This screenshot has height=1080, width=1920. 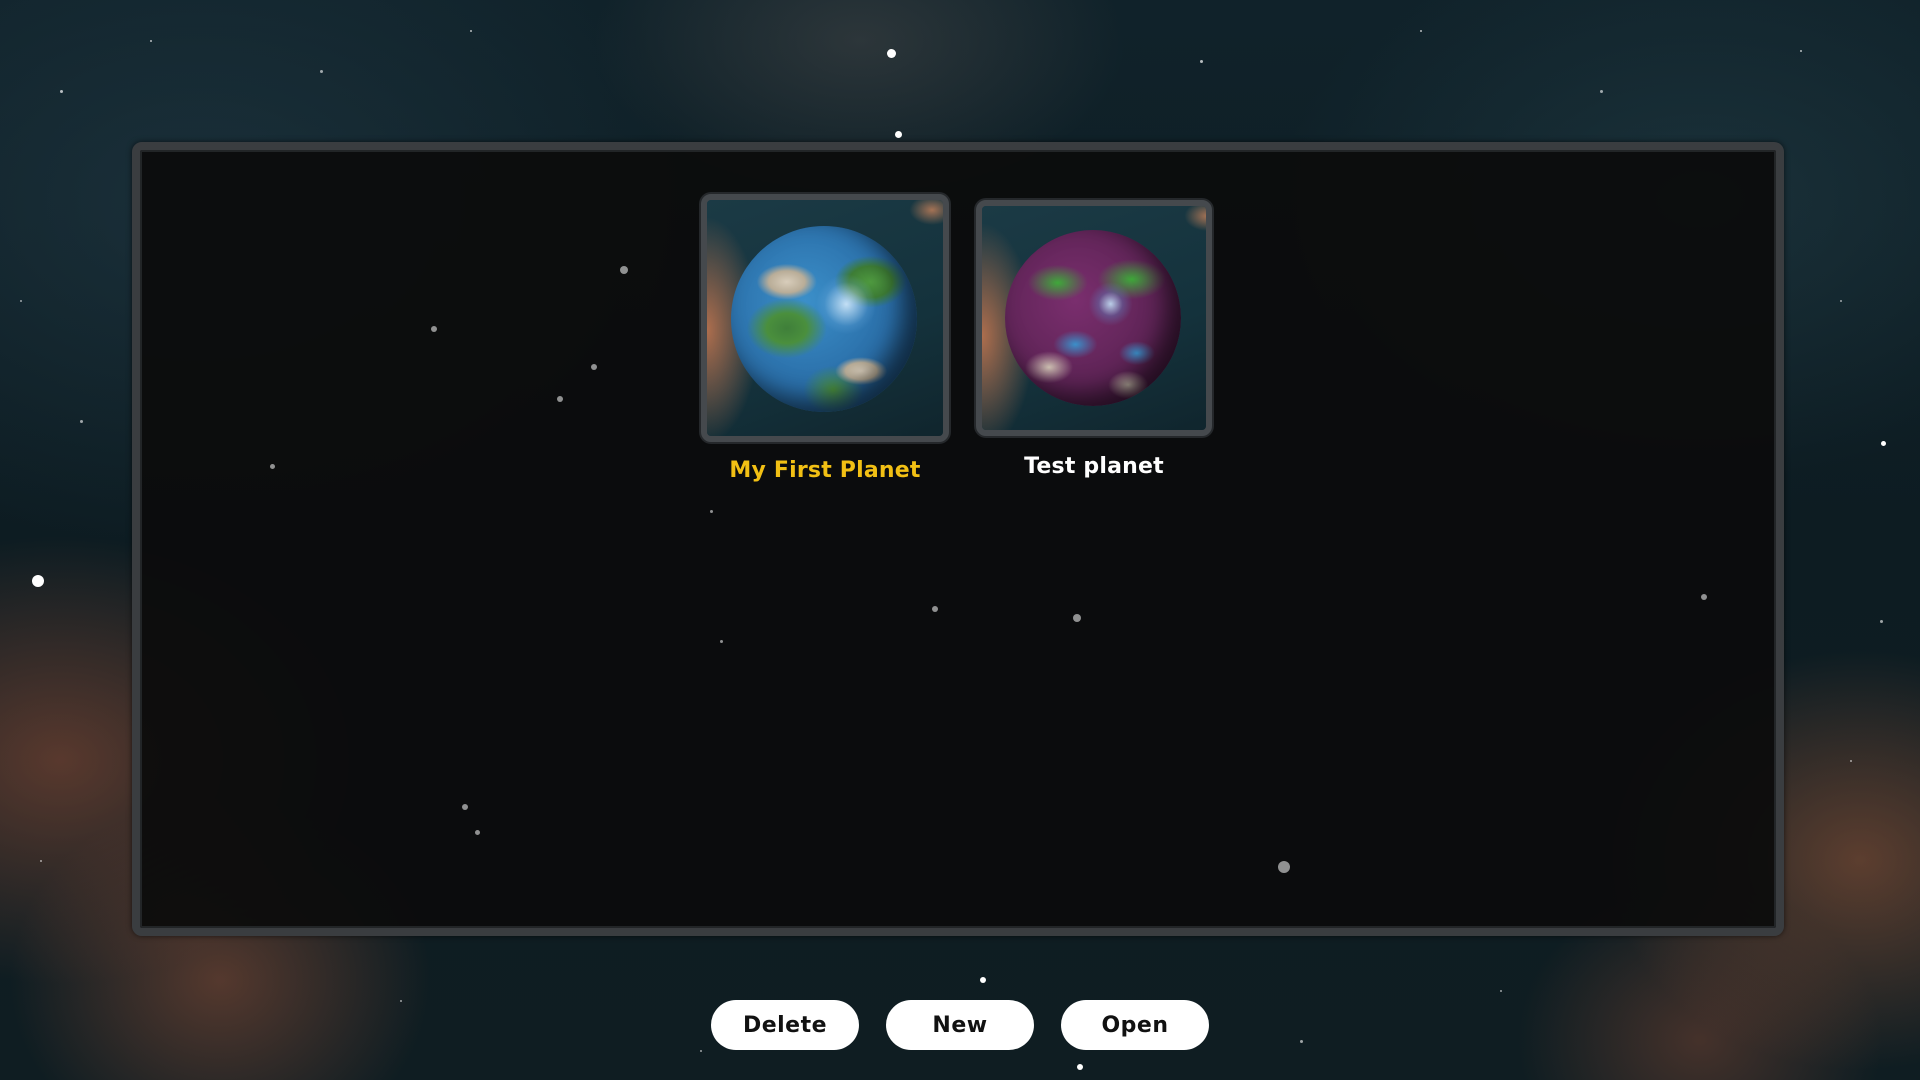 I want to click on planet-name-label: Test planet, so click(x=1094, y=466).